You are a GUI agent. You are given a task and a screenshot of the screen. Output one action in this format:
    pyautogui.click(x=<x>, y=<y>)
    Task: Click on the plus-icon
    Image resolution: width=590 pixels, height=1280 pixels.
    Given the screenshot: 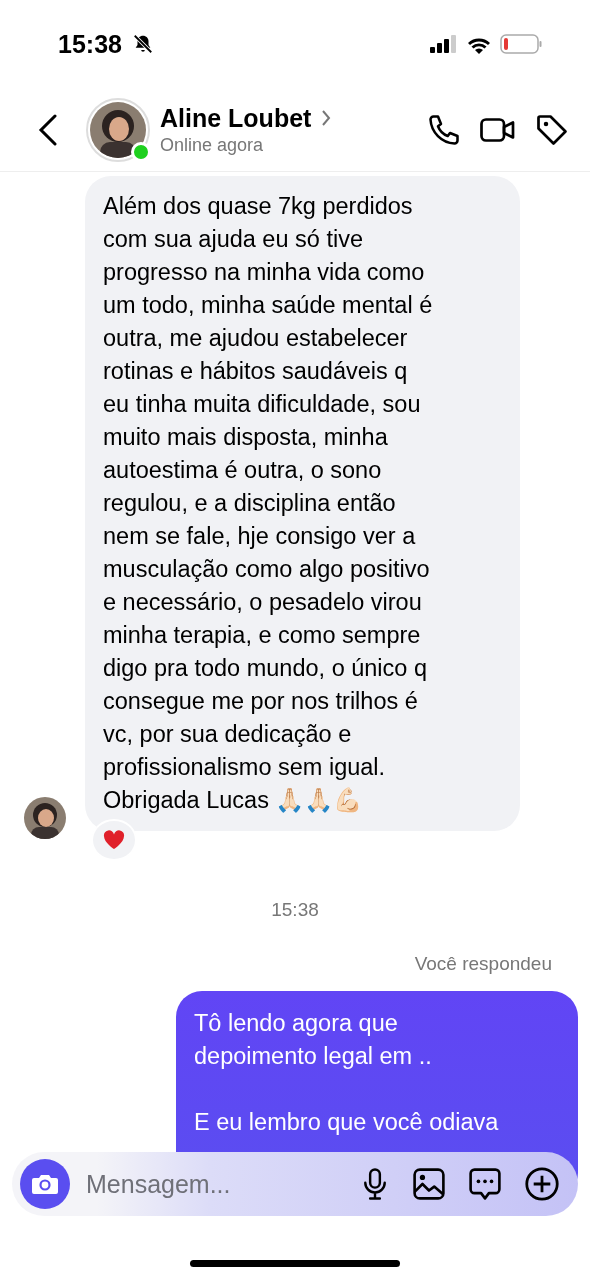 What is the action you would take?
    pyautogui.click(x=542, y=1184)
    